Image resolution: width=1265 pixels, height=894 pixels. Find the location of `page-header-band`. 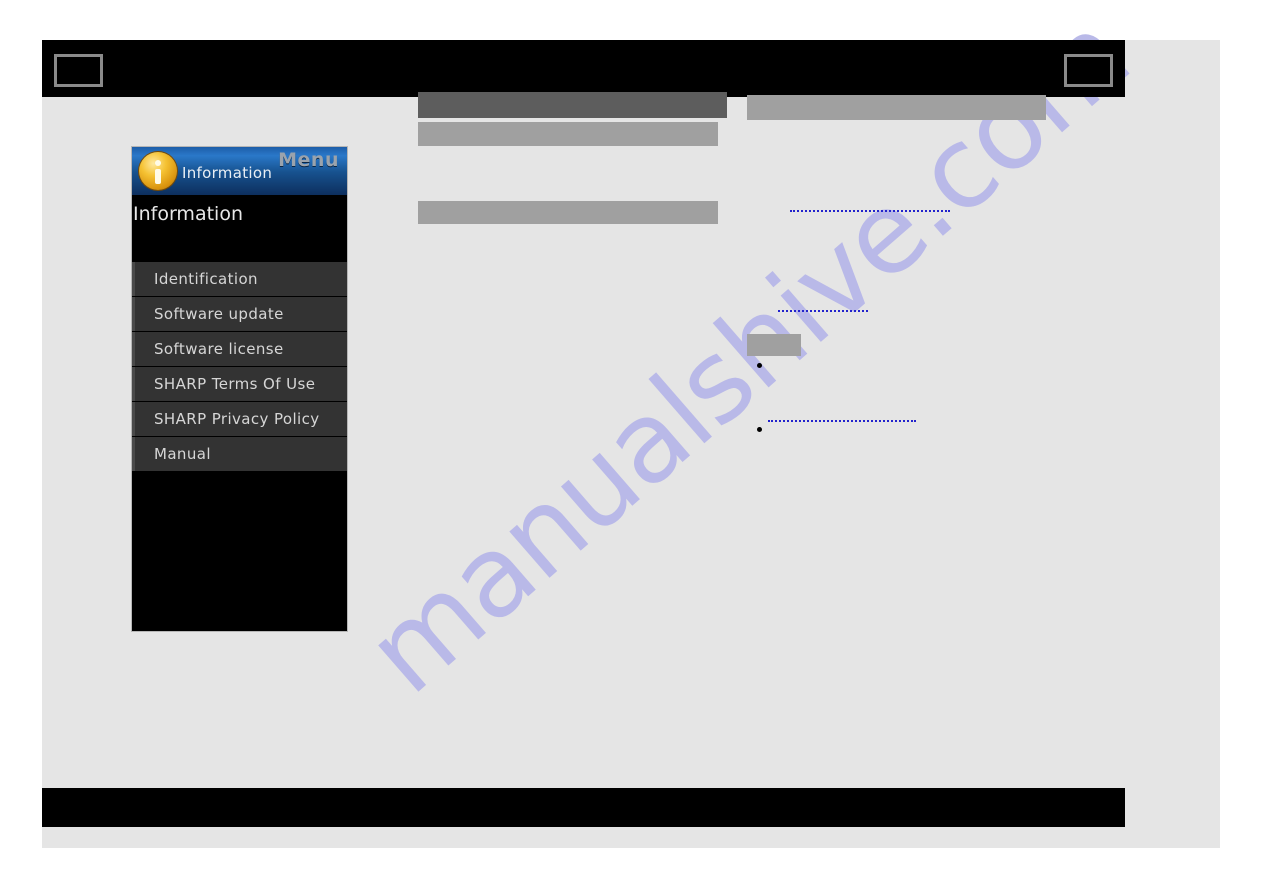

page-header-band is located at coordinates (583, 68).